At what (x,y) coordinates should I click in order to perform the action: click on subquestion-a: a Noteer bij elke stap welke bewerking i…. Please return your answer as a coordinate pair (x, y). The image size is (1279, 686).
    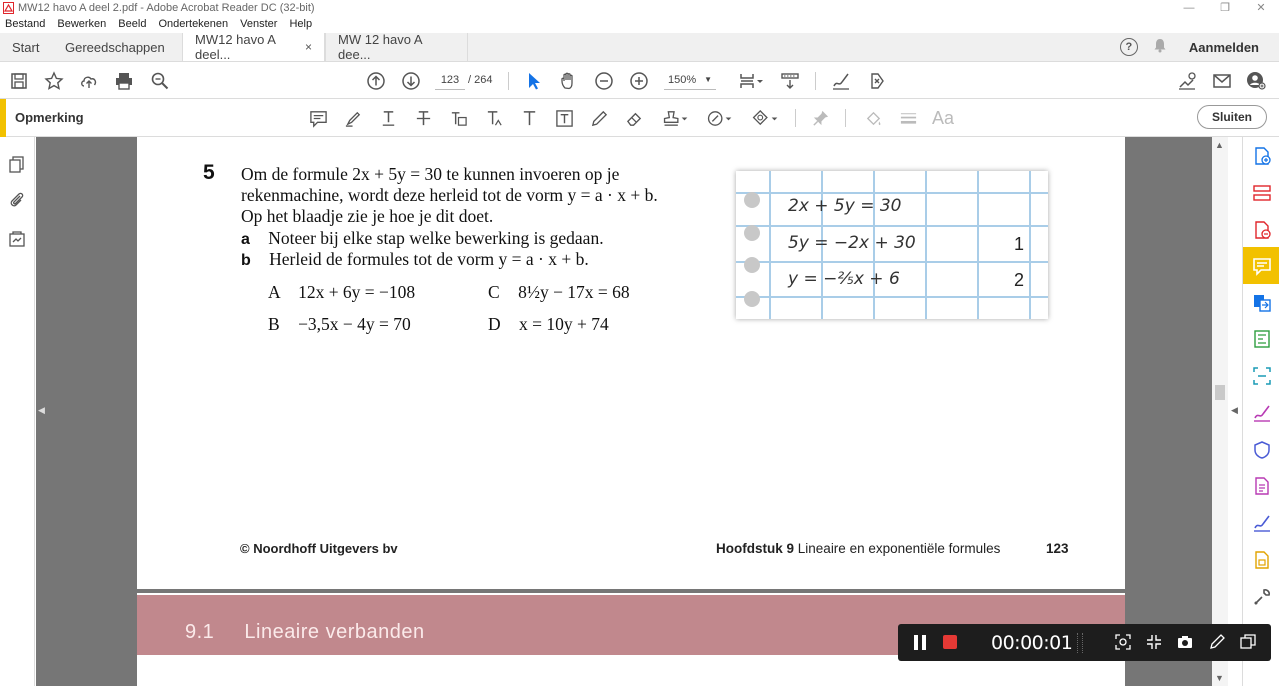
    Looking at the image, I should click on (422, 238).